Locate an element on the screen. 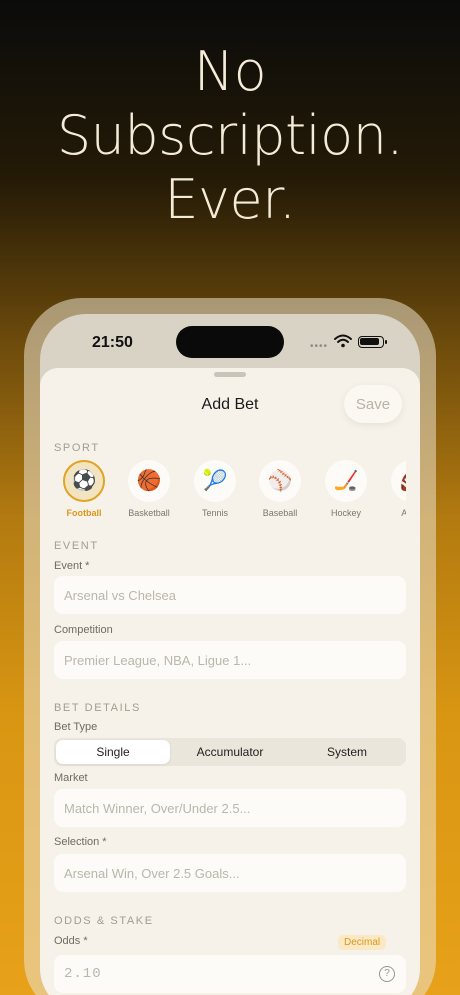  market-input is located at coordinates (230, 808).